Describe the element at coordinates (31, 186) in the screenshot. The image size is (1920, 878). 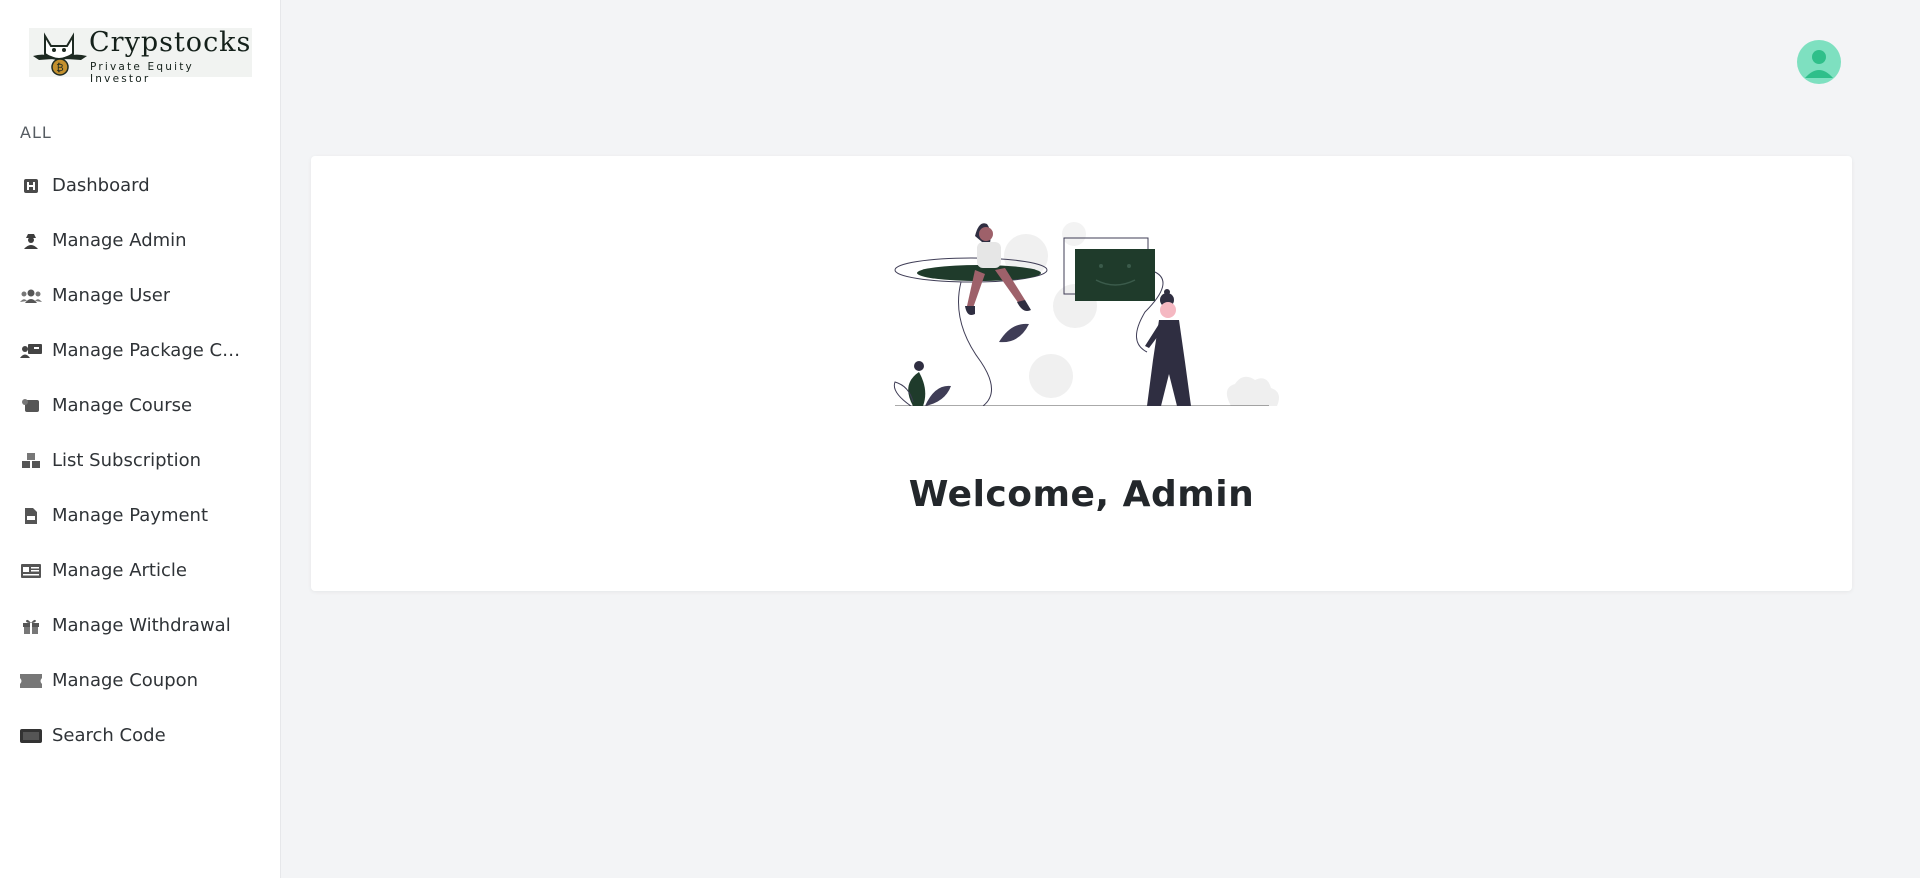
I see `dashboard-icon` at that location.